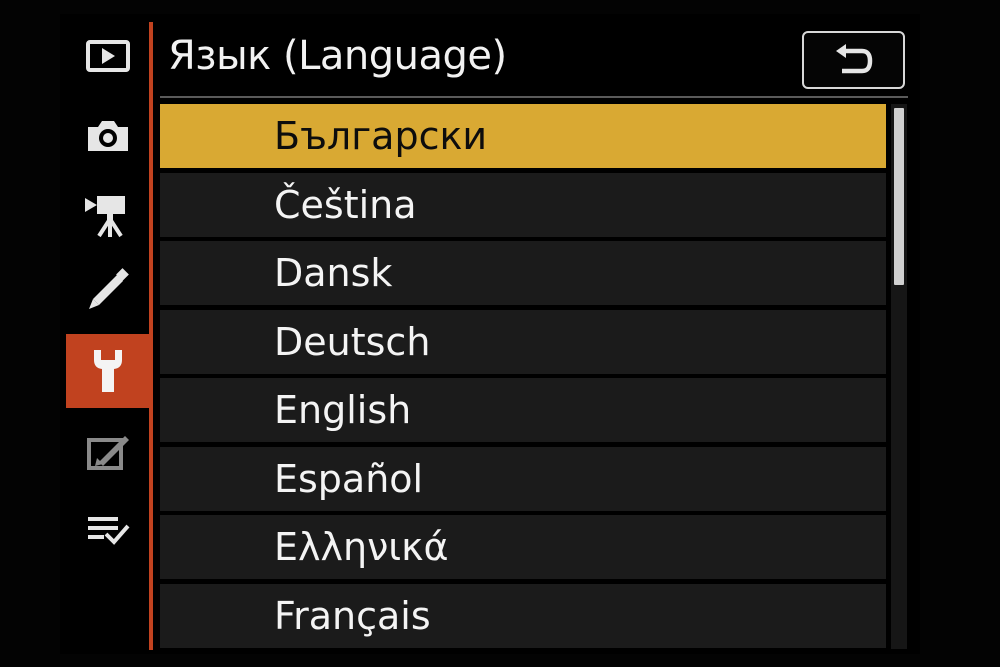  I want to click on camera-icon, so click(108, 136).